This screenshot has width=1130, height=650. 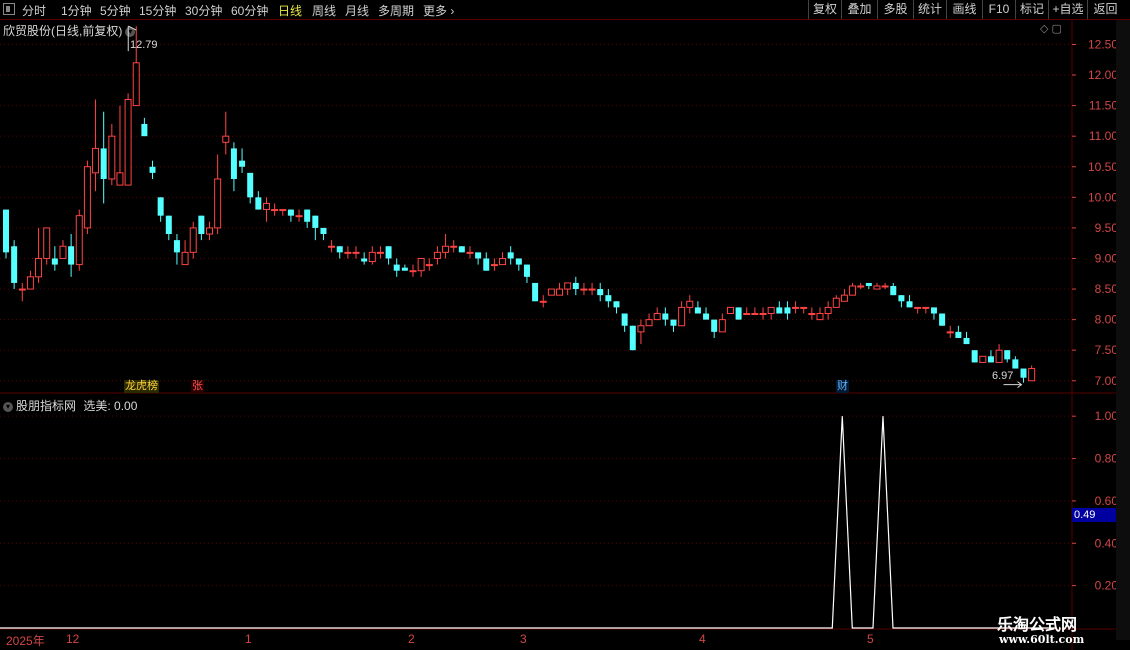 What do you see at coordinates (203, 10) in the screenshot?
I see `period-30min: 30分钟` at bounding box center [203, 10].